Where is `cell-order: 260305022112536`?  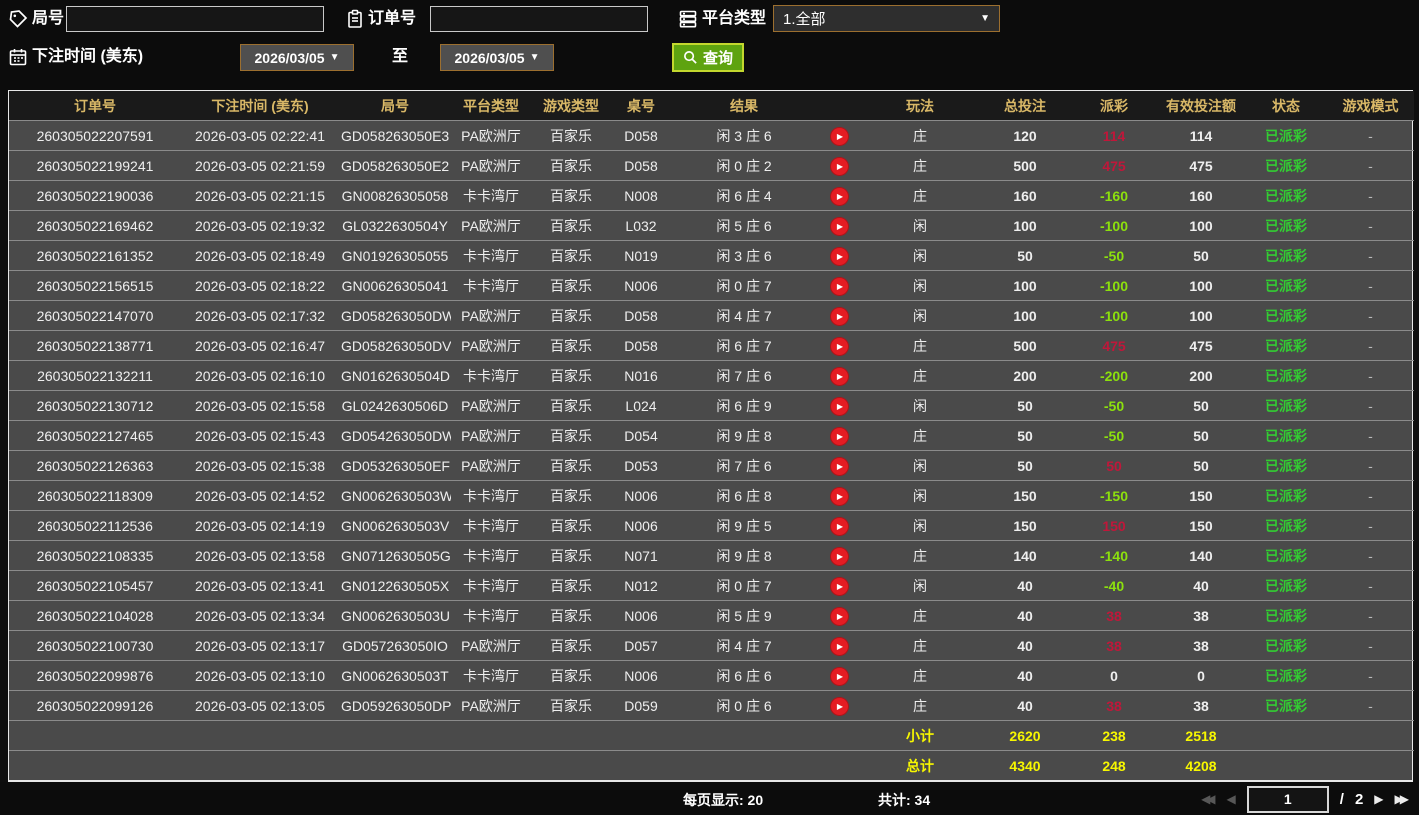
cell-order: 260305022112536 is located at coordinates (95, 525).